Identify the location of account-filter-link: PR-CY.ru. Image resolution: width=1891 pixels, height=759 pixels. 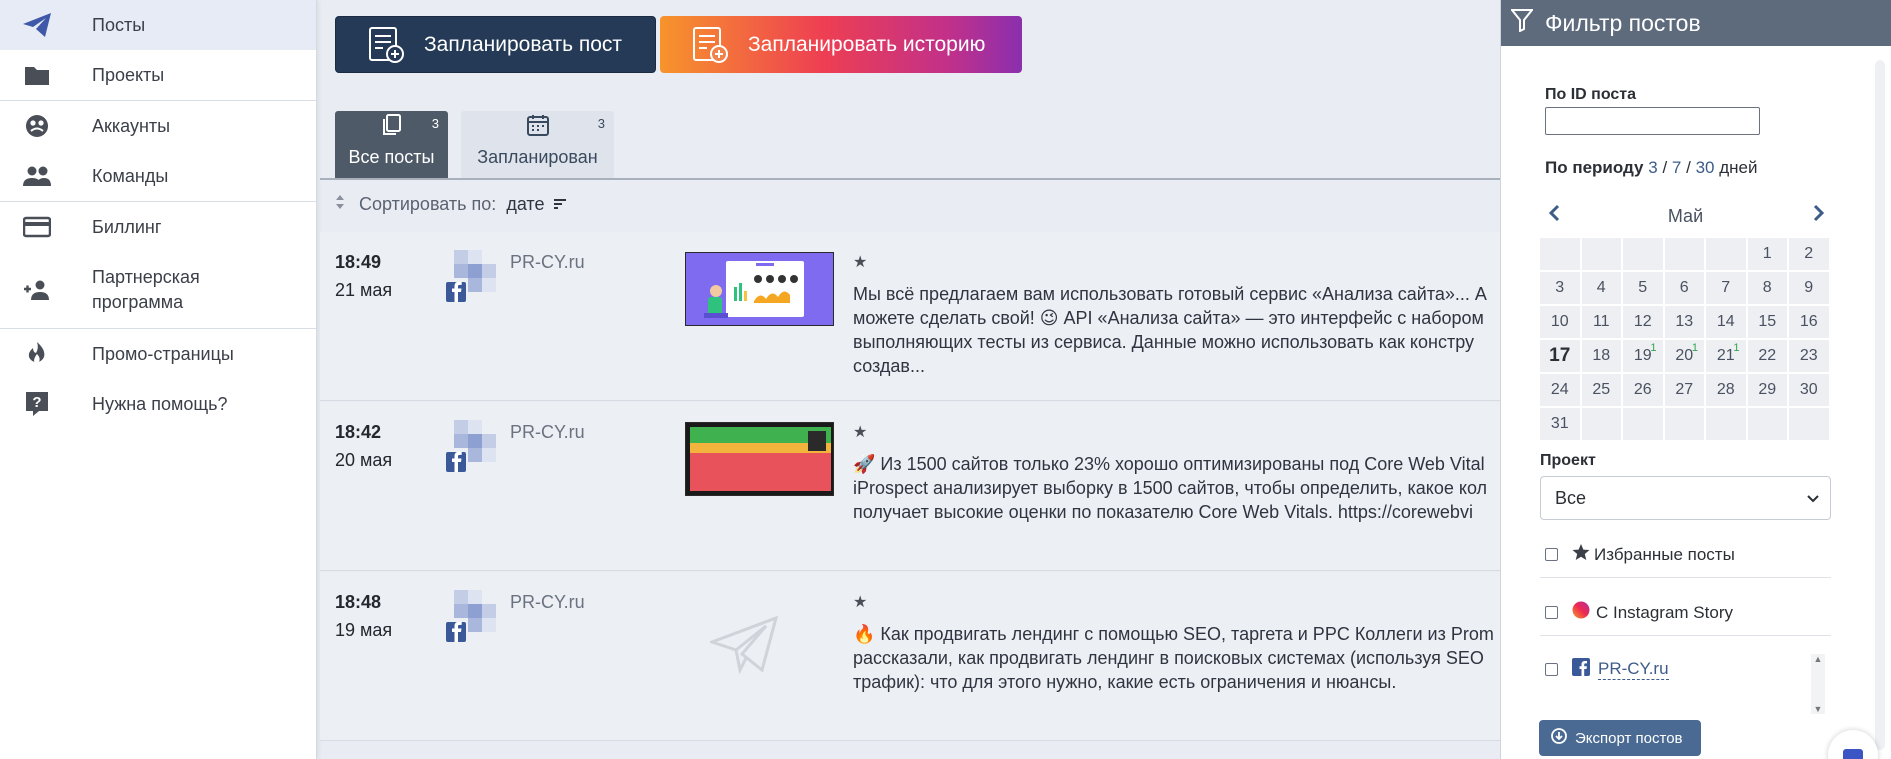
(1633, 669).